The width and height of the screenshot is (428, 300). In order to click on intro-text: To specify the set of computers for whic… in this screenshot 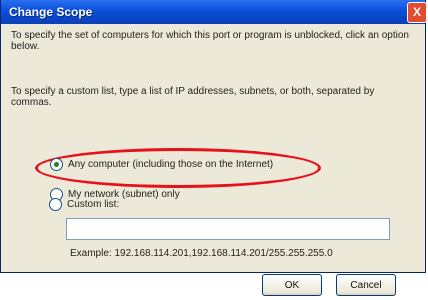, I will do `click(210, 41)`.